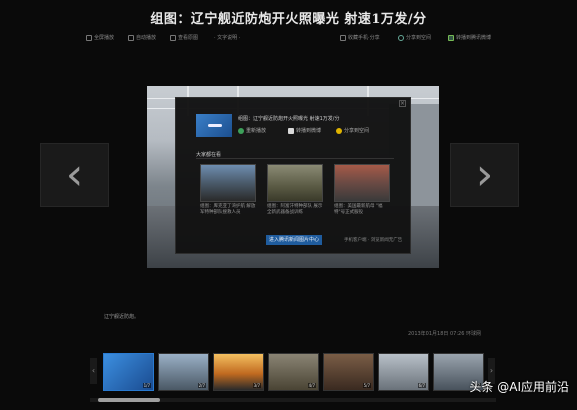 The image size is (577, 410). What do you see at coordinates (421, 385) in the screenshot?
I see `thumbnail-counter: 6/7` at bounding box center [421, 385].